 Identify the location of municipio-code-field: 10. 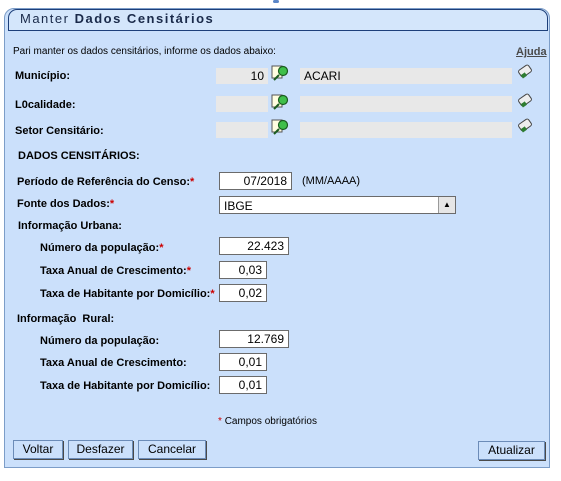
(242, 76).